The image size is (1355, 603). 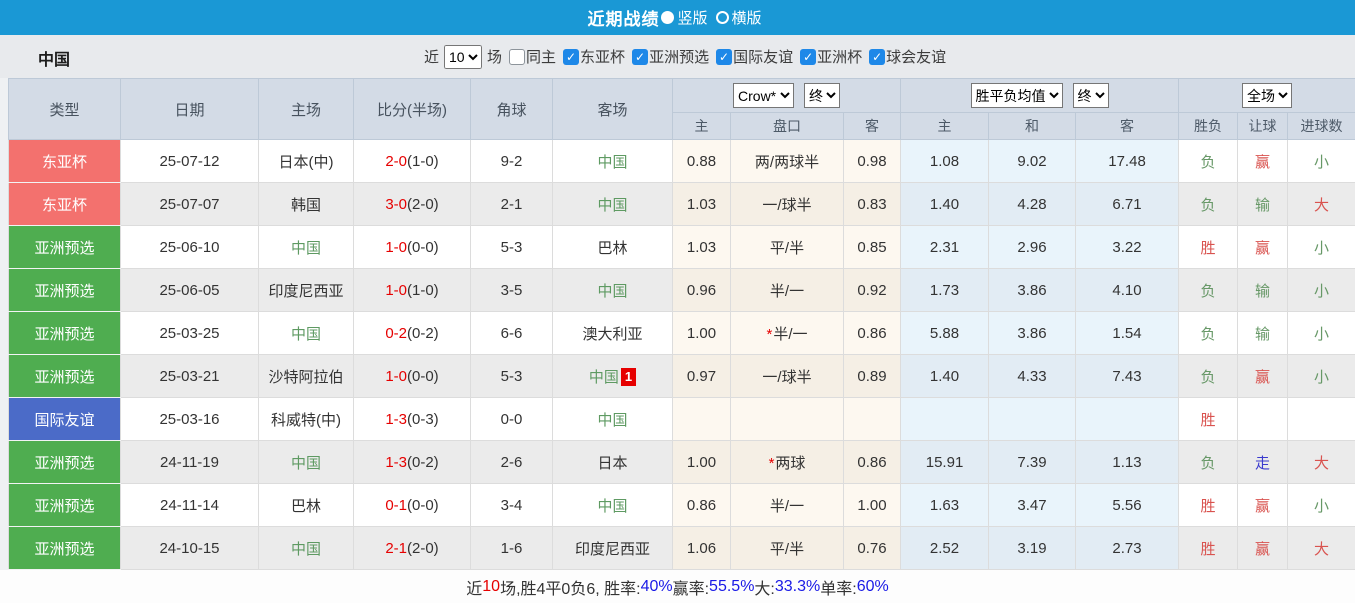 I want to click on cell-home-team: 沙特阿拉伯, so click(x=306, y=376).